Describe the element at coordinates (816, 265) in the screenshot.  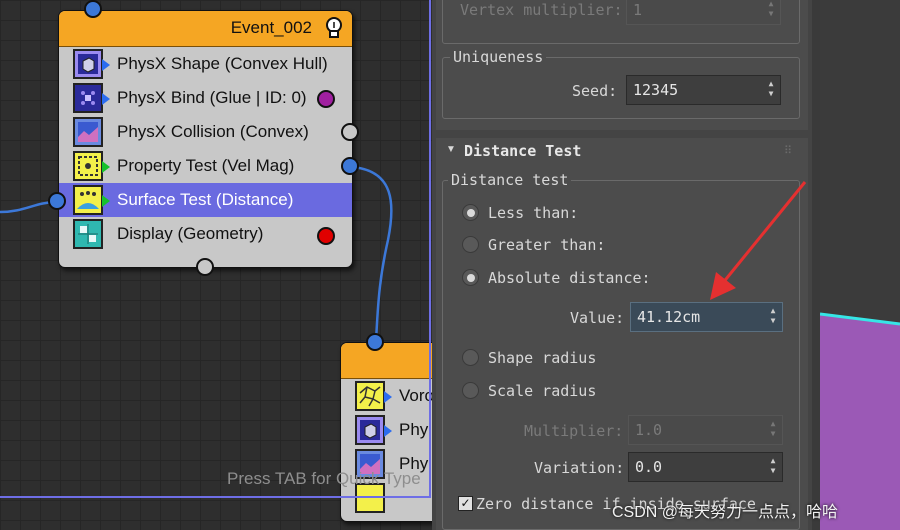
I see `panel-scrollbar` at that location.